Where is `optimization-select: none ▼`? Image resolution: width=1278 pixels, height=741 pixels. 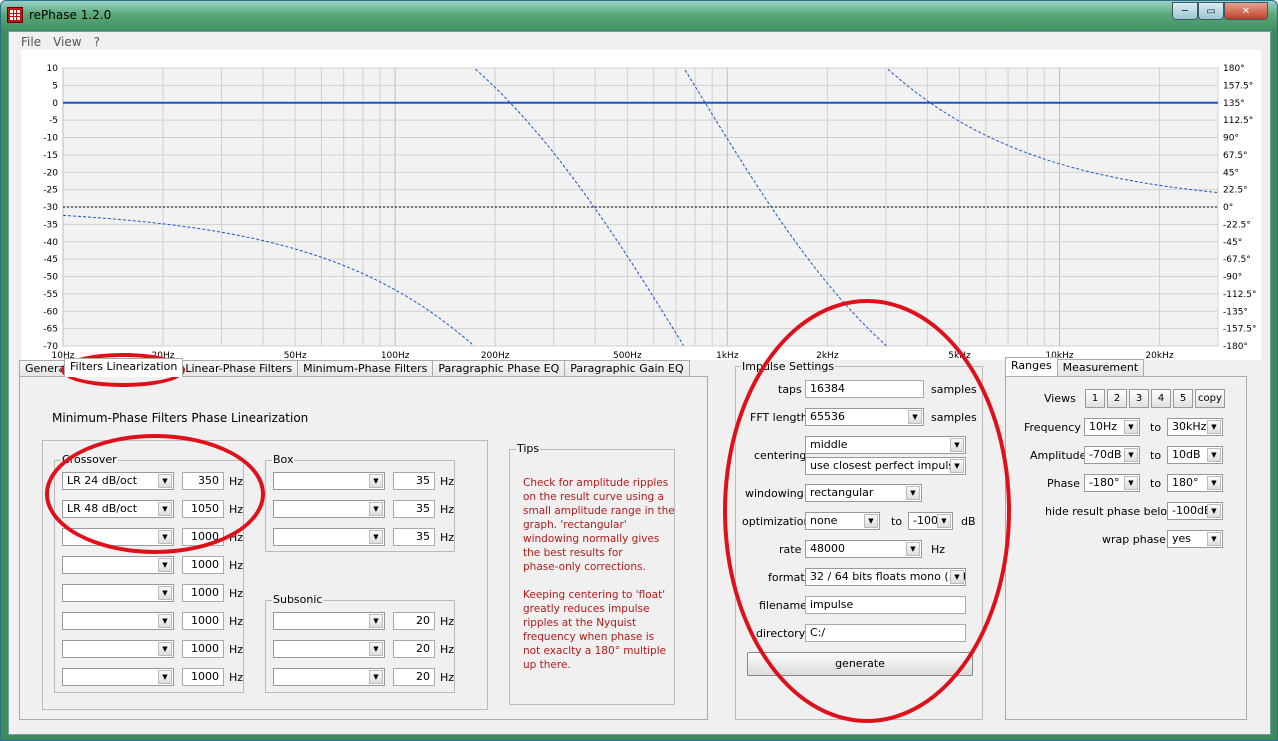 optimization-select: none ▼ is located at coordinates (842, 521).